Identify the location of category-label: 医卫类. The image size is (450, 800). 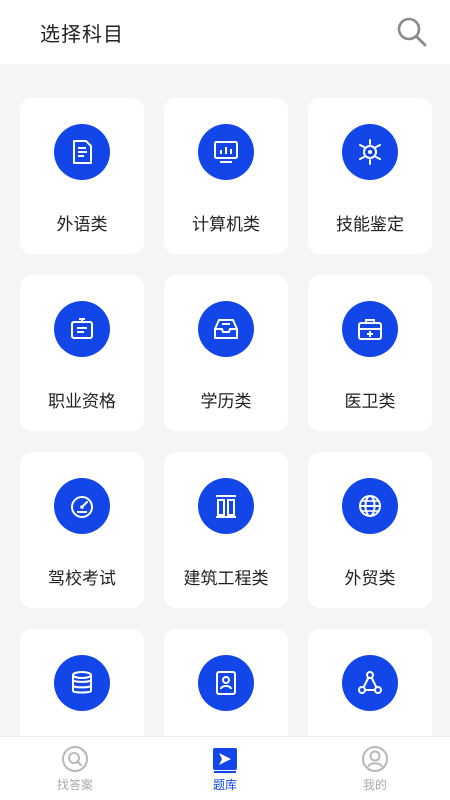
(370, 402).